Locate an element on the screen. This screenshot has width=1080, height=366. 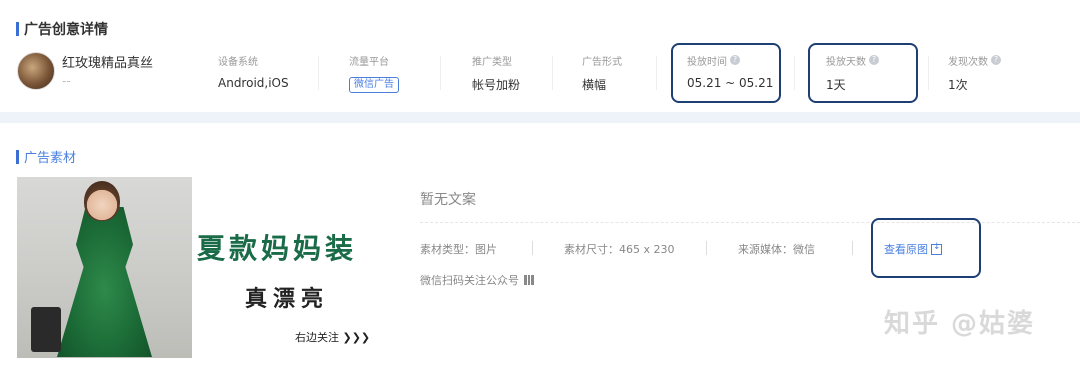
section-divider is located at coordinates (540, 117).